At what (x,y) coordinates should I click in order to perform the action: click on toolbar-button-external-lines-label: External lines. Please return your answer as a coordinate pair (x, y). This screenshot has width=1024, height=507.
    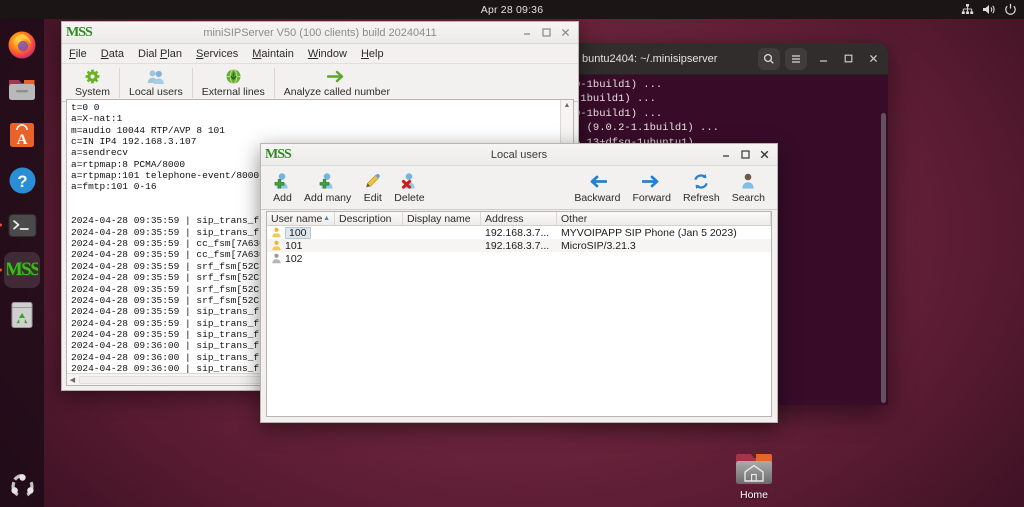
    Looking at the image, I should click on (233, 92).